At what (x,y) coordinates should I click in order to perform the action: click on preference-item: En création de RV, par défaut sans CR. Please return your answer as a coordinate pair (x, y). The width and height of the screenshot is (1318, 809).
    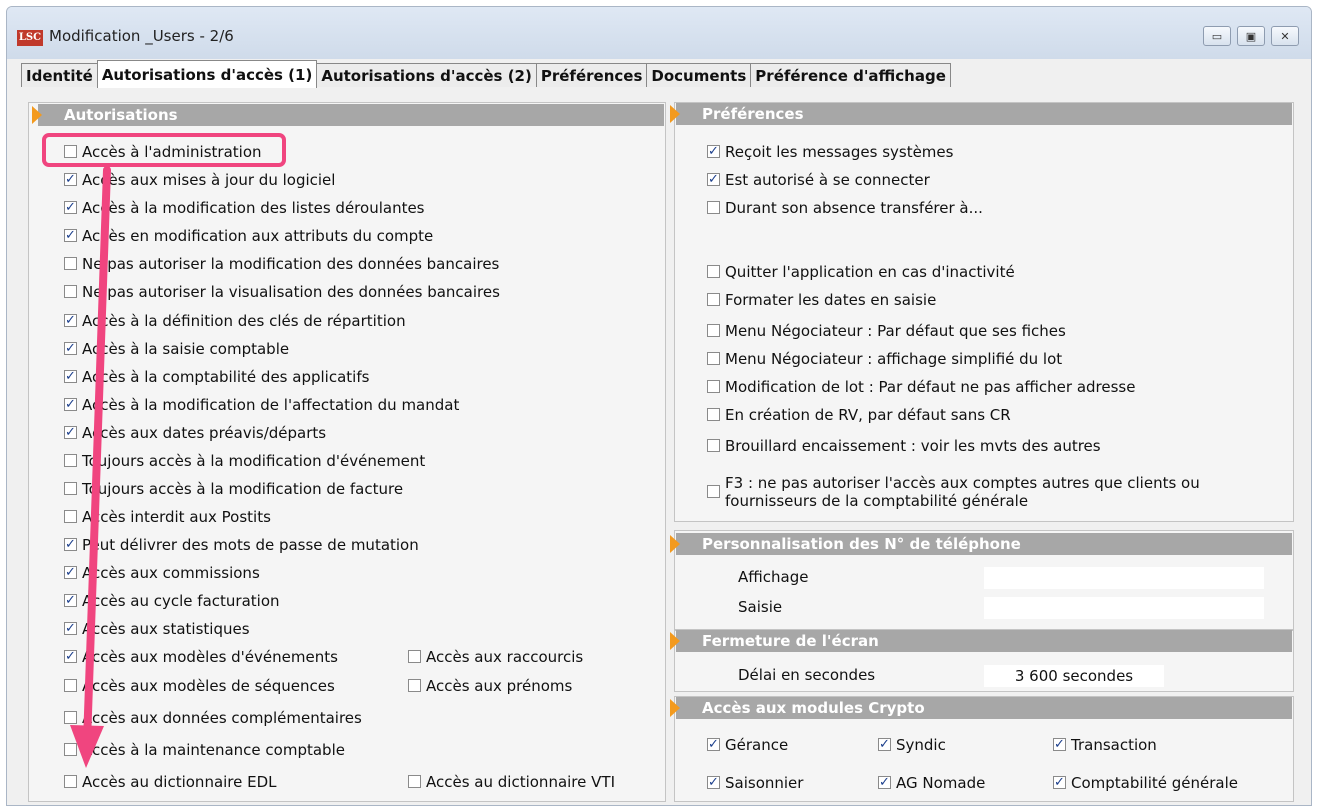
    Looking at the image, I should click on (859, 415).